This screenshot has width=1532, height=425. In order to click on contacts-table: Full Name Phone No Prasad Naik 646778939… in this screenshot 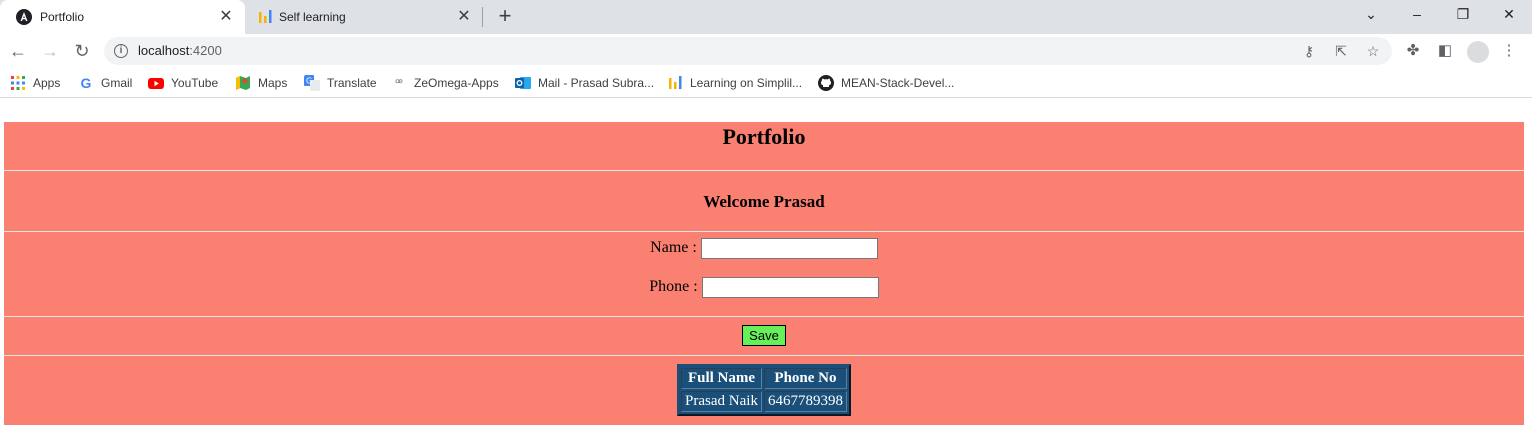, I will do `click(764, 390)`.